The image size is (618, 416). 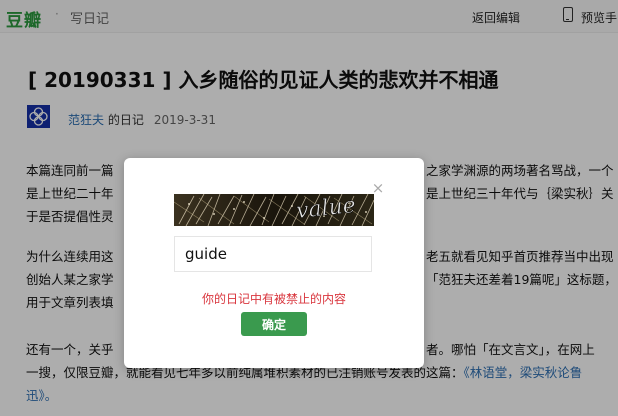 What do you see at coordinates (273, 254) in the screenshot?
I see `captcha-input` at bounding box center [273, 254].